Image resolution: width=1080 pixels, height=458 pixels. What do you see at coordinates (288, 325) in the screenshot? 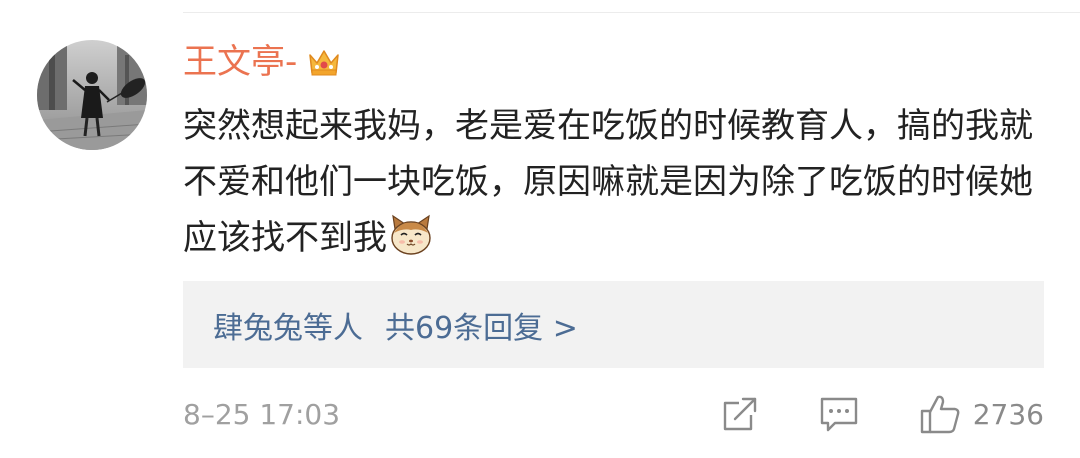
I see `reply-users: 肆兔兔等人` at bounding box center [288, 325].